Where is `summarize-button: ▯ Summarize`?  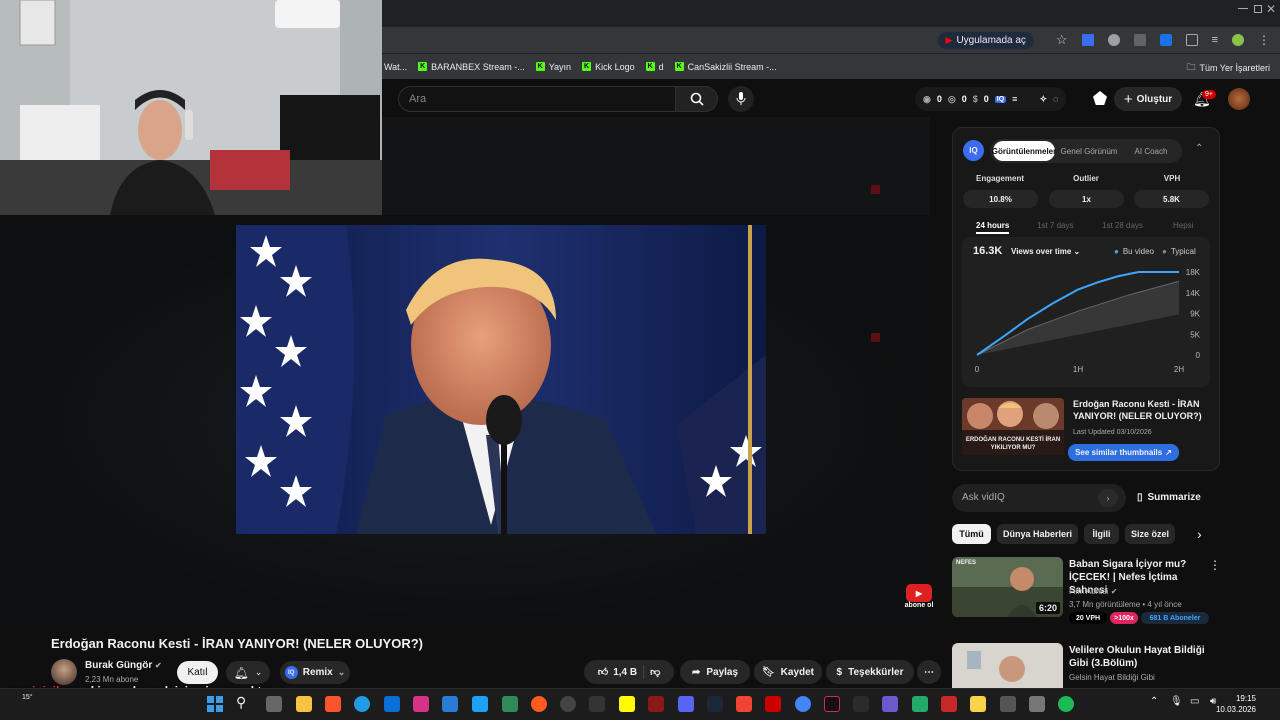 summarize-button: ▯ Summarize is located at coordinates (1169, 497).